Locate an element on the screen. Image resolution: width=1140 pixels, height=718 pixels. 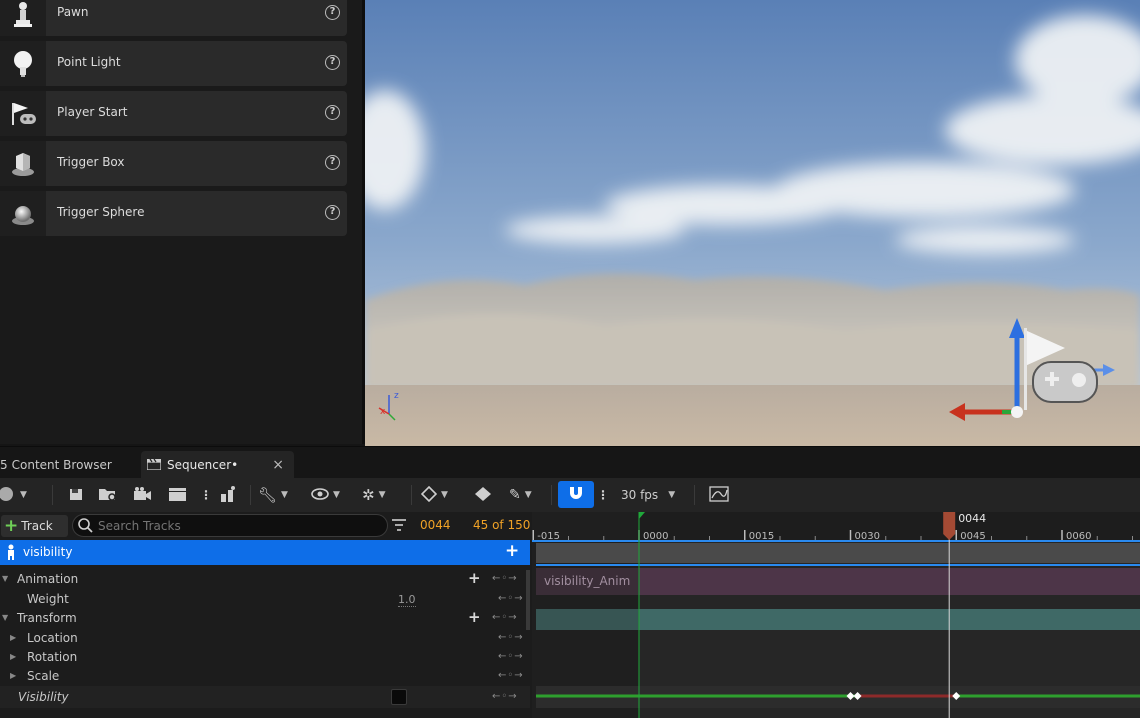
tab-sequencer: Sequencer• × is located at coordinates (217, 465).